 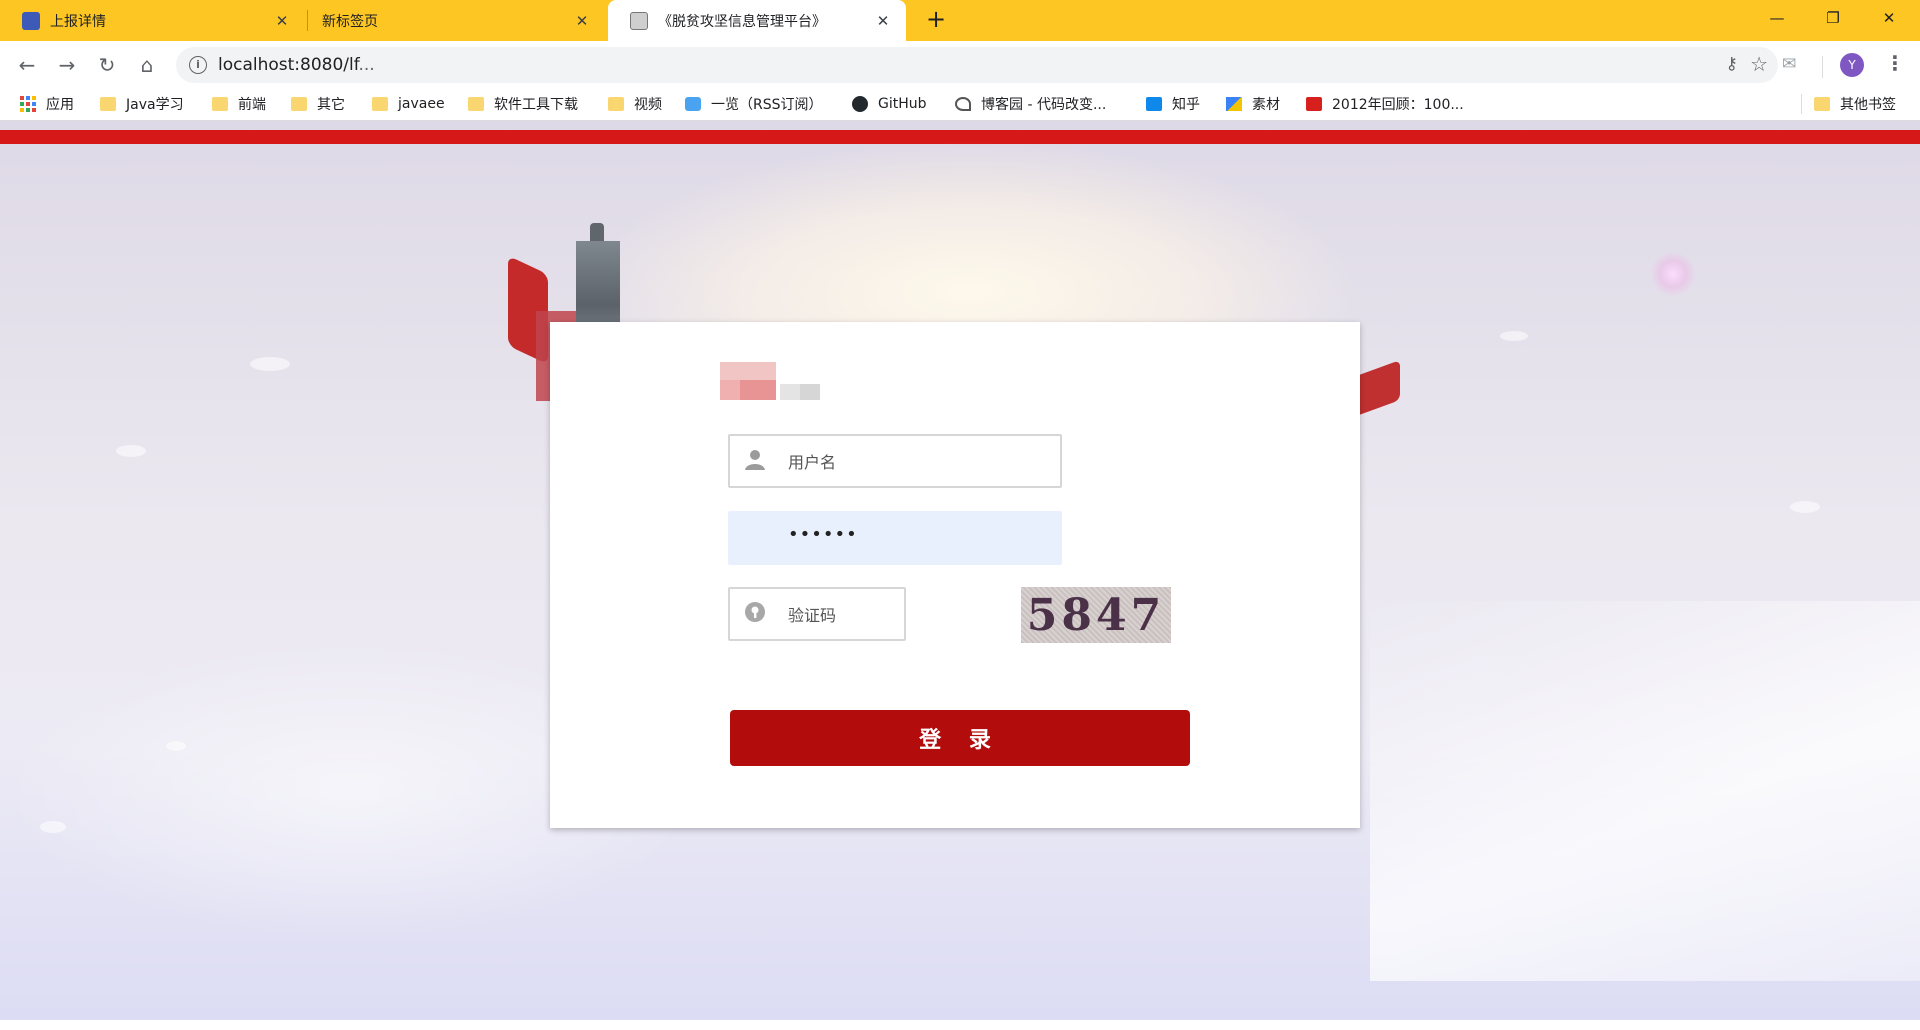 What do you see at coordinates (1895, 63) in the screenshot?
I see `menu-icon: ⋮` at bounding box center [1895, 63].